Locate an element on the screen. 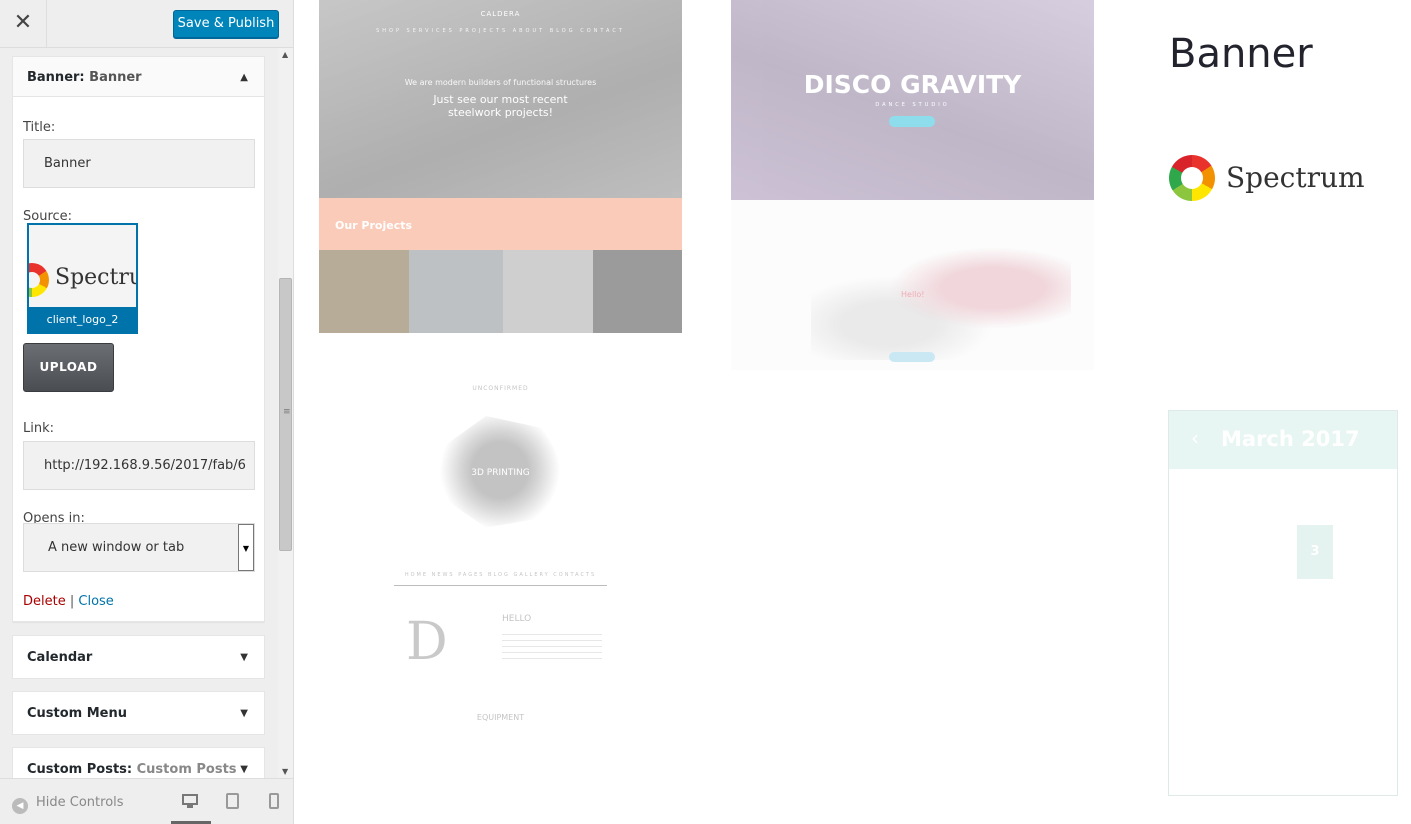 The height and width of the screenshot is (824, 1411). calendar-header: ‹ March 2017 is located at coordinates (1283, 440).